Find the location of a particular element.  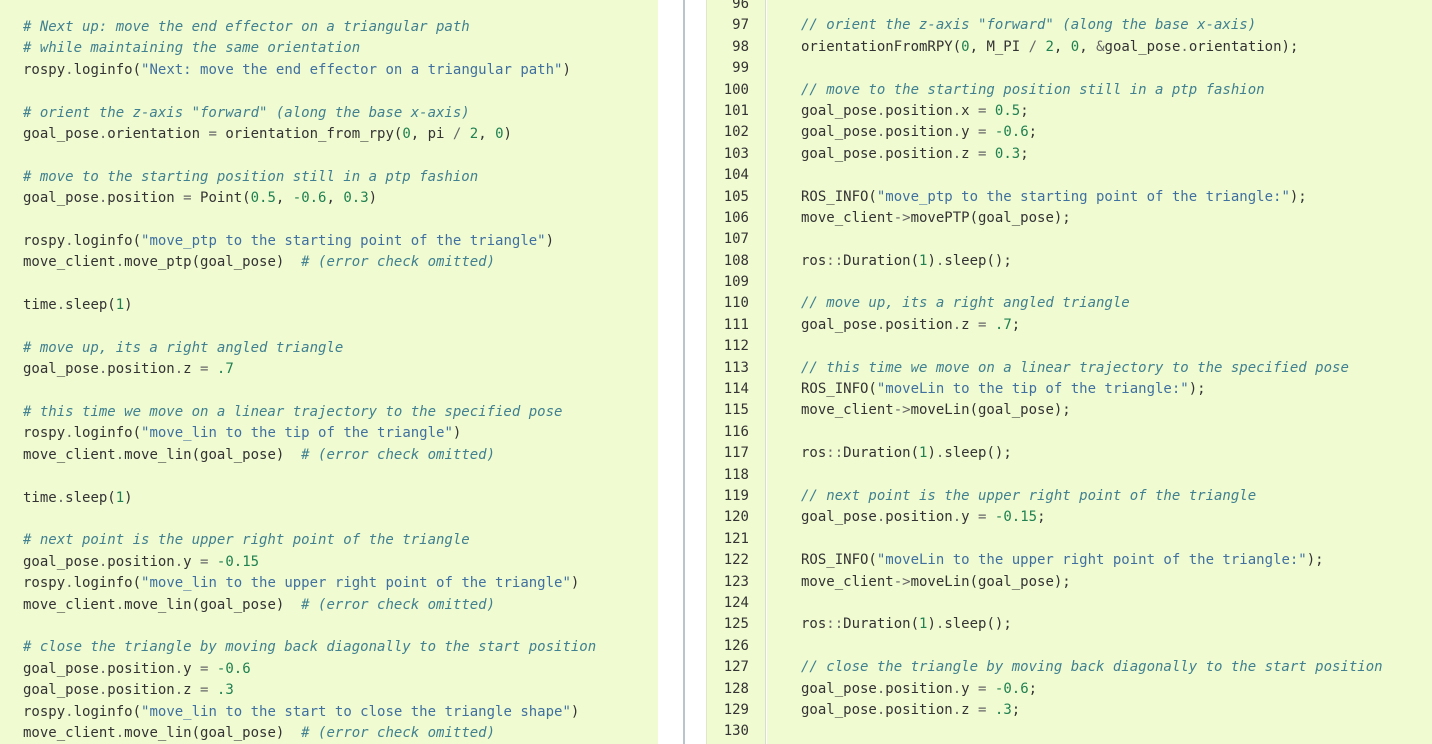

code-token: x is located at coordinates (970, 110).